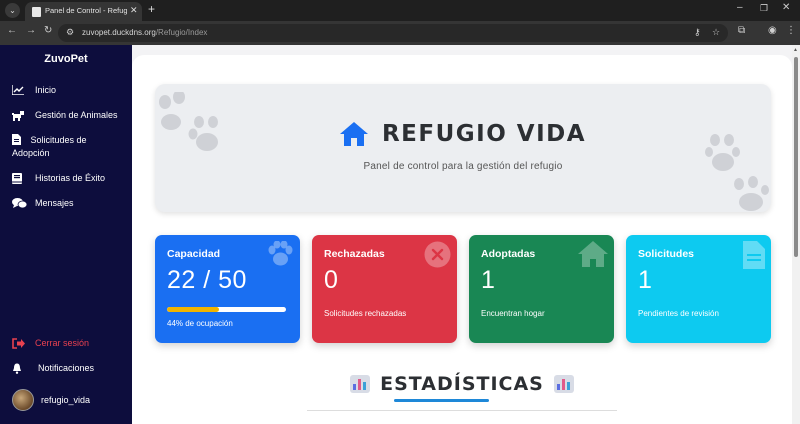 The height and width of the screenshot is (424, 800). Describe the element at coordinates (698, 289) in the screenshot. I see `stat-card-solicitudes: Solicitudes 1 Pendientes de revisión` at that location.